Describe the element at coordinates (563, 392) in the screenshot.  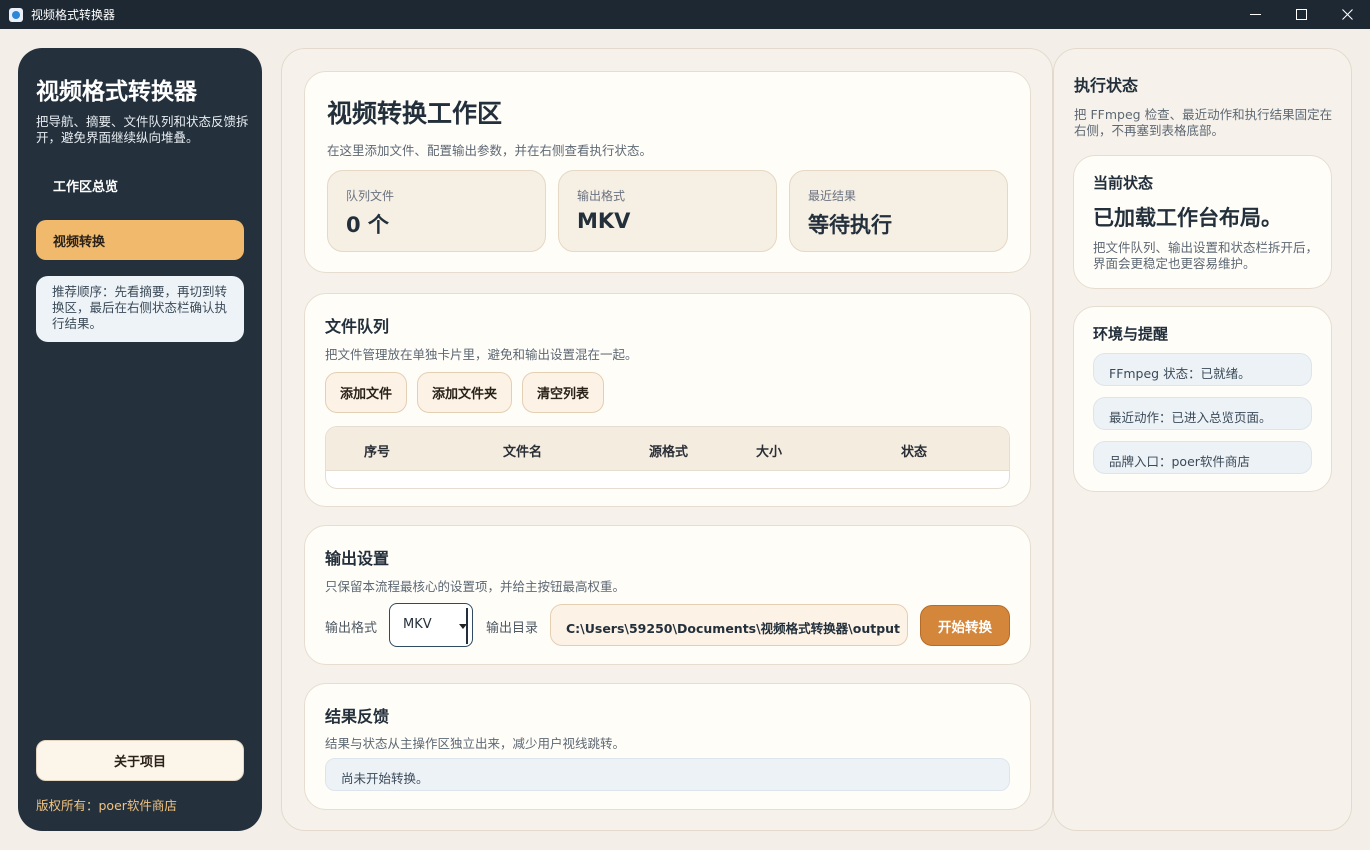
I see `clear-list-button: 清空列表` at that location.